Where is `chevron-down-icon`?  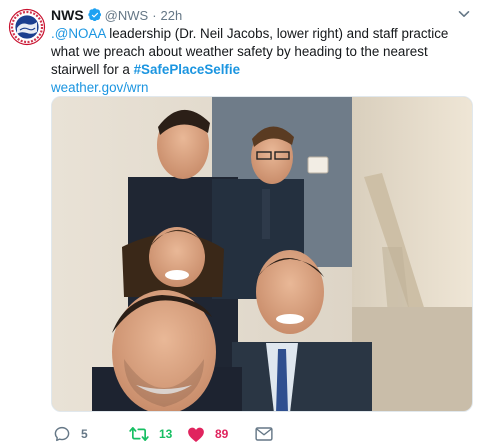
chevron-down-icon is located at coordinates (464, 14).